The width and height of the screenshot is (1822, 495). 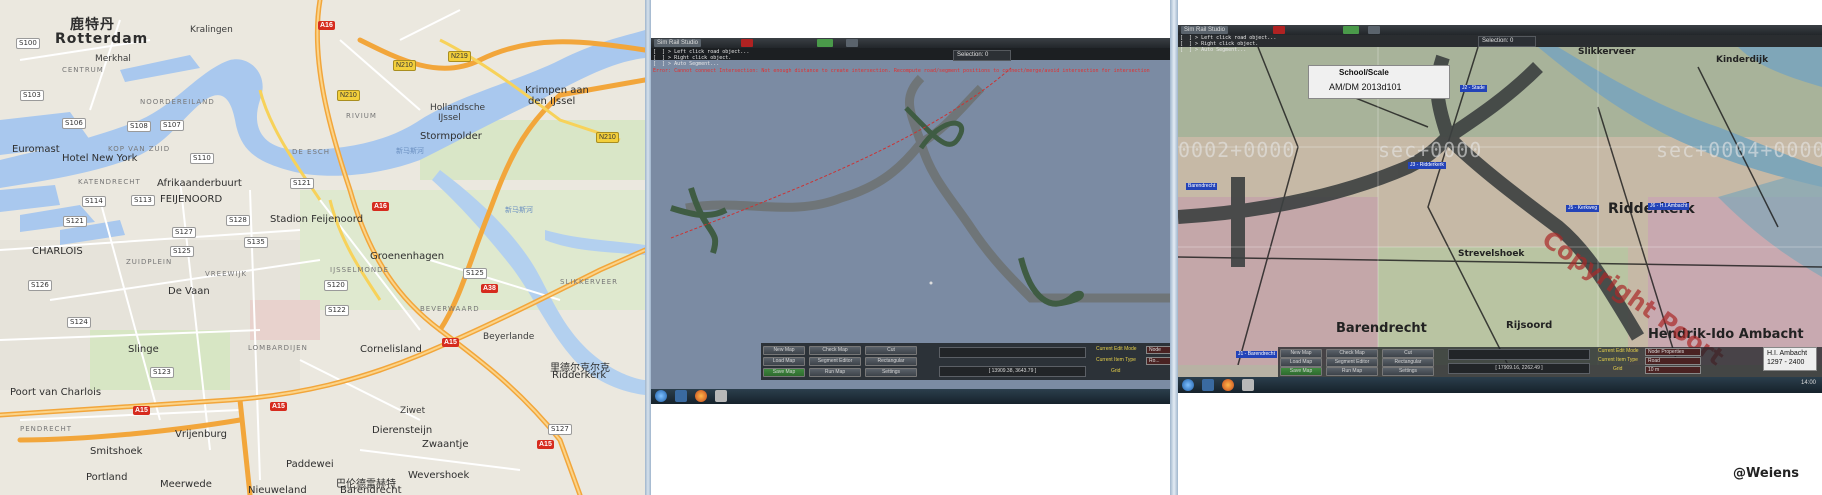 I want to click on corner-info-box: H.I. Ambacht 1297 - 2400, so click(x=1790, y=359).